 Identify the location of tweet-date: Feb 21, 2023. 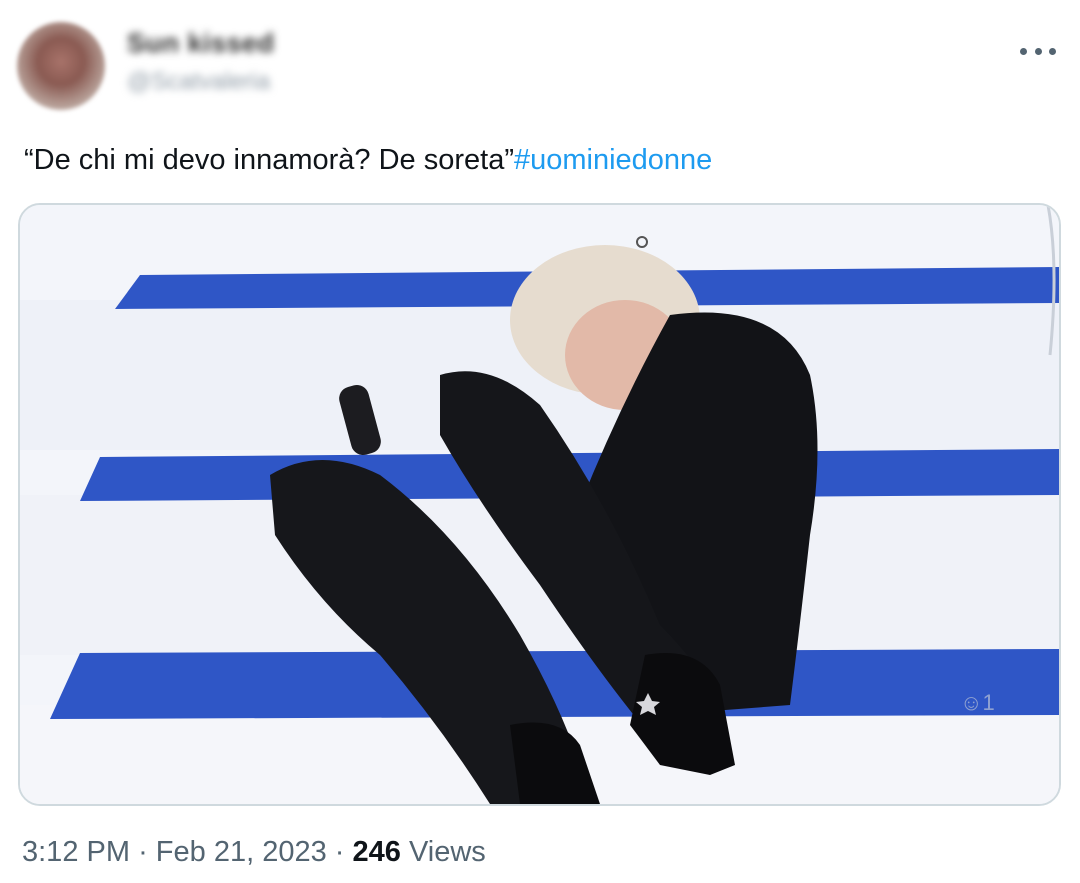
(241, 852).